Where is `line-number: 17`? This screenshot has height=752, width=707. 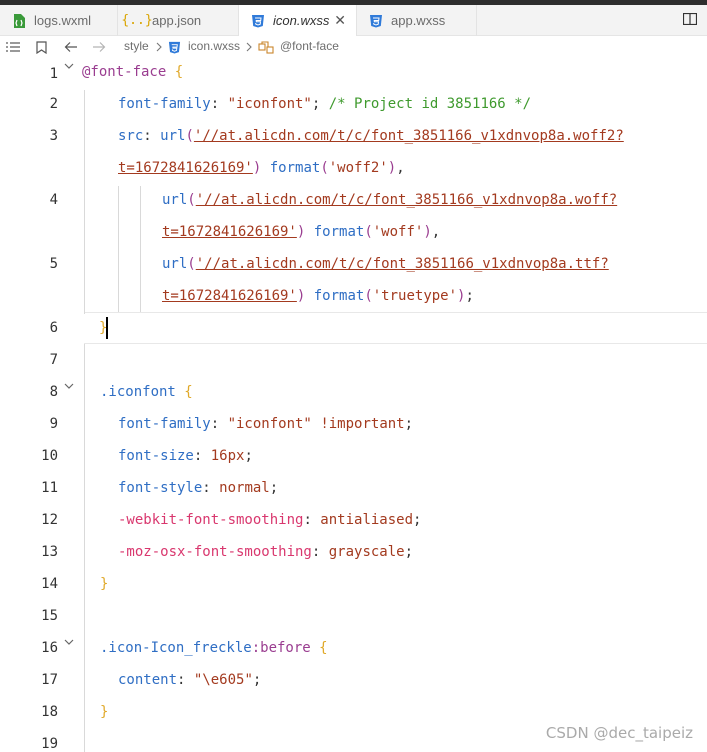 line-number: 17 is located at coordinates (49, 680).